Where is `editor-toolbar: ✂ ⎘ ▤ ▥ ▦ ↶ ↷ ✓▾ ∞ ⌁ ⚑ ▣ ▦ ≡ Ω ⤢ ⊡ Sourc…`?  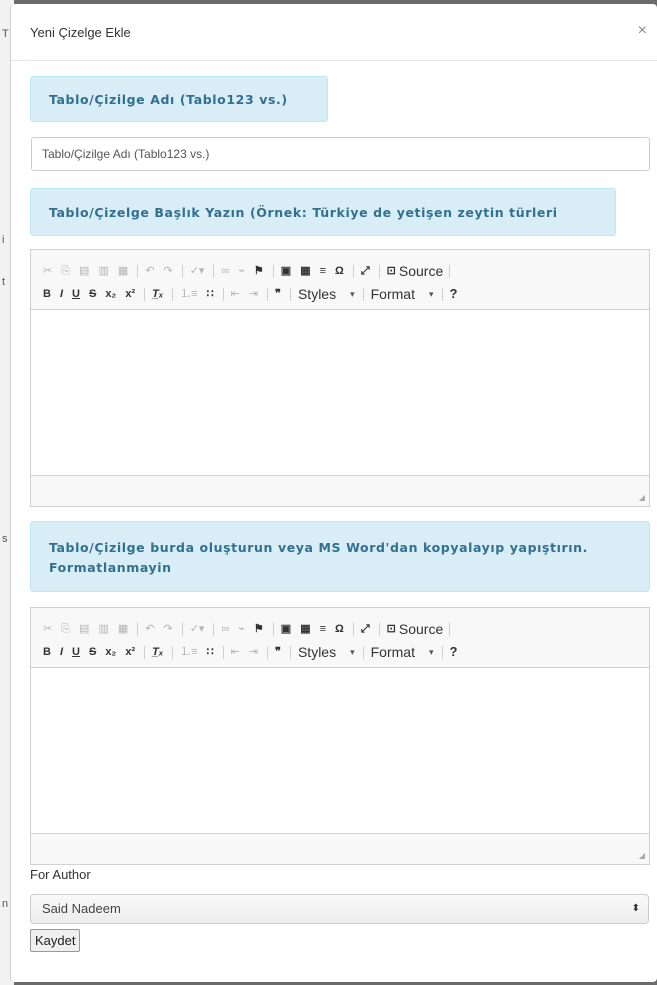 editor-toolbar: ✂ ⎘ ▤ ▥ ▦ ↶ ↷ ✓▾ ∞ ⌁ ⚑ ▣ ▦ ≡ Ω ⤢ ⊡ Sourc… is located at coordinates (340, 638).